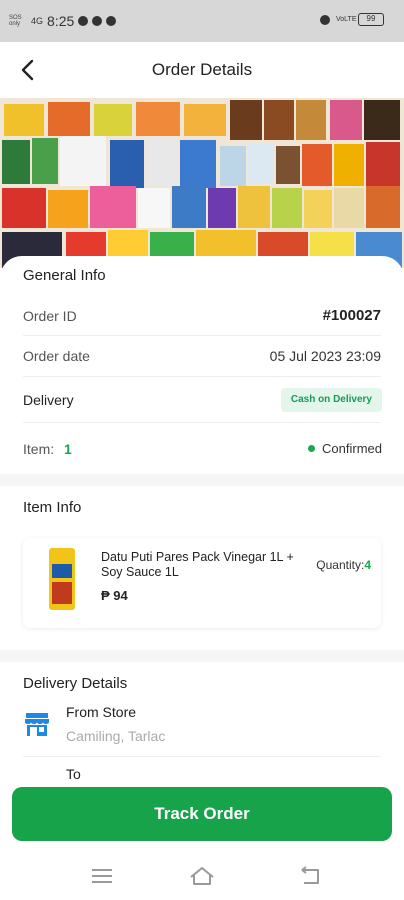 The image size is (404, 900). I want to click on back-nav-icon, so click(310, 876).